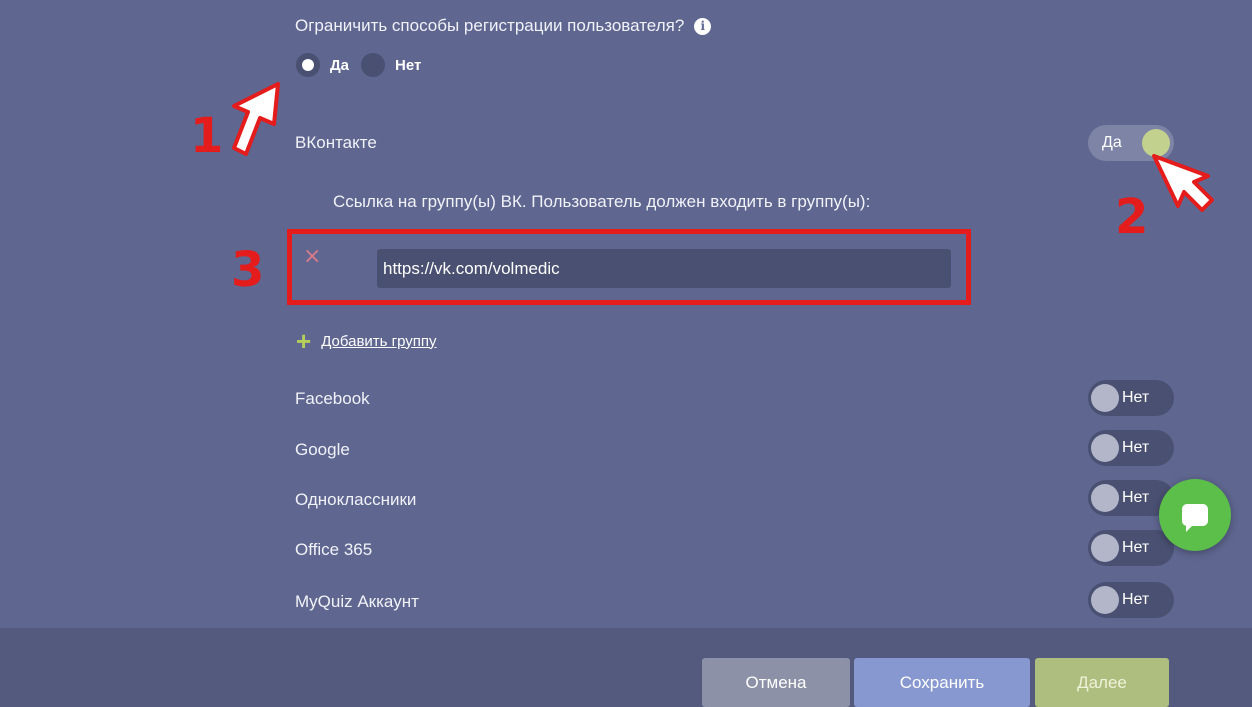 Image resolution: width=1252 pixels, height=707 pixels. Describe the element at coordinates (373, 65) in the screenshot. I see `radio-no` at that location.